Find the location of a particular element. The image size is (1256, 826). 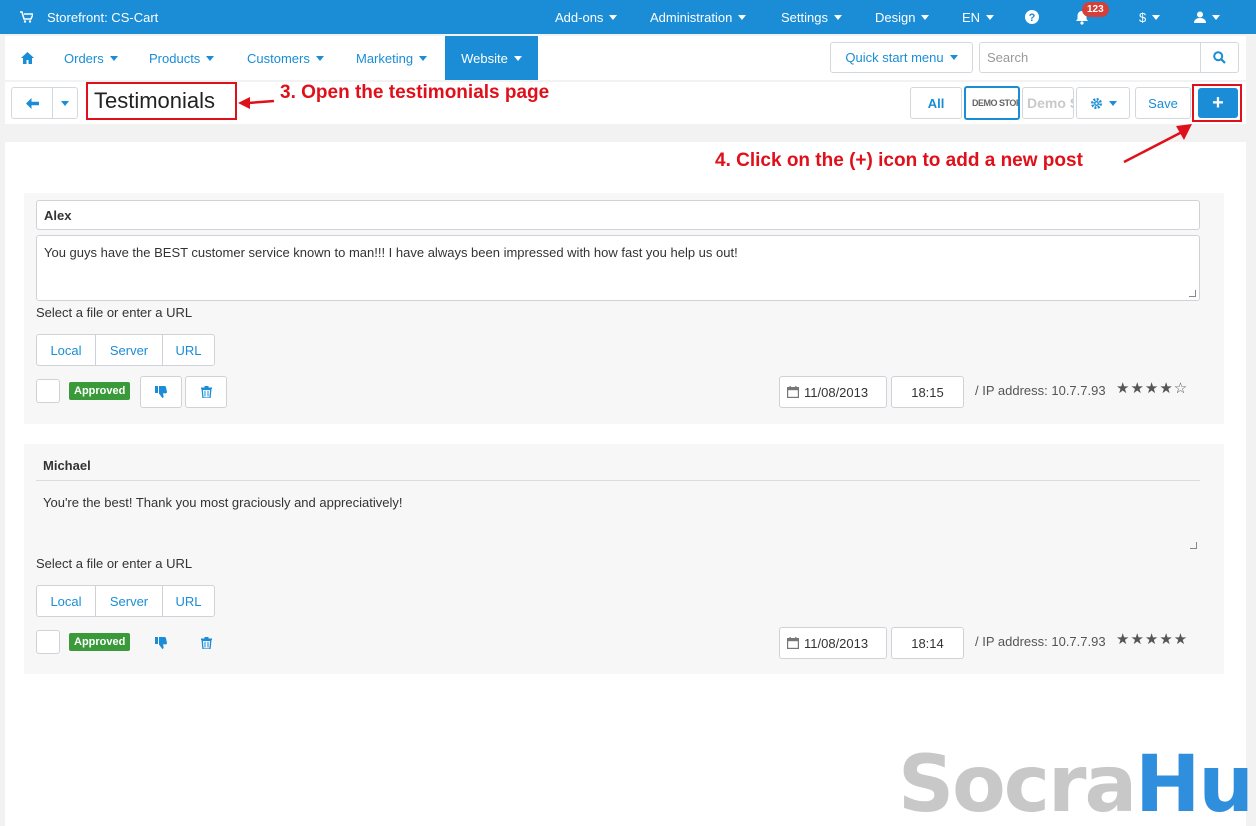

save-button: Save is located at coordinates (1163, 103).